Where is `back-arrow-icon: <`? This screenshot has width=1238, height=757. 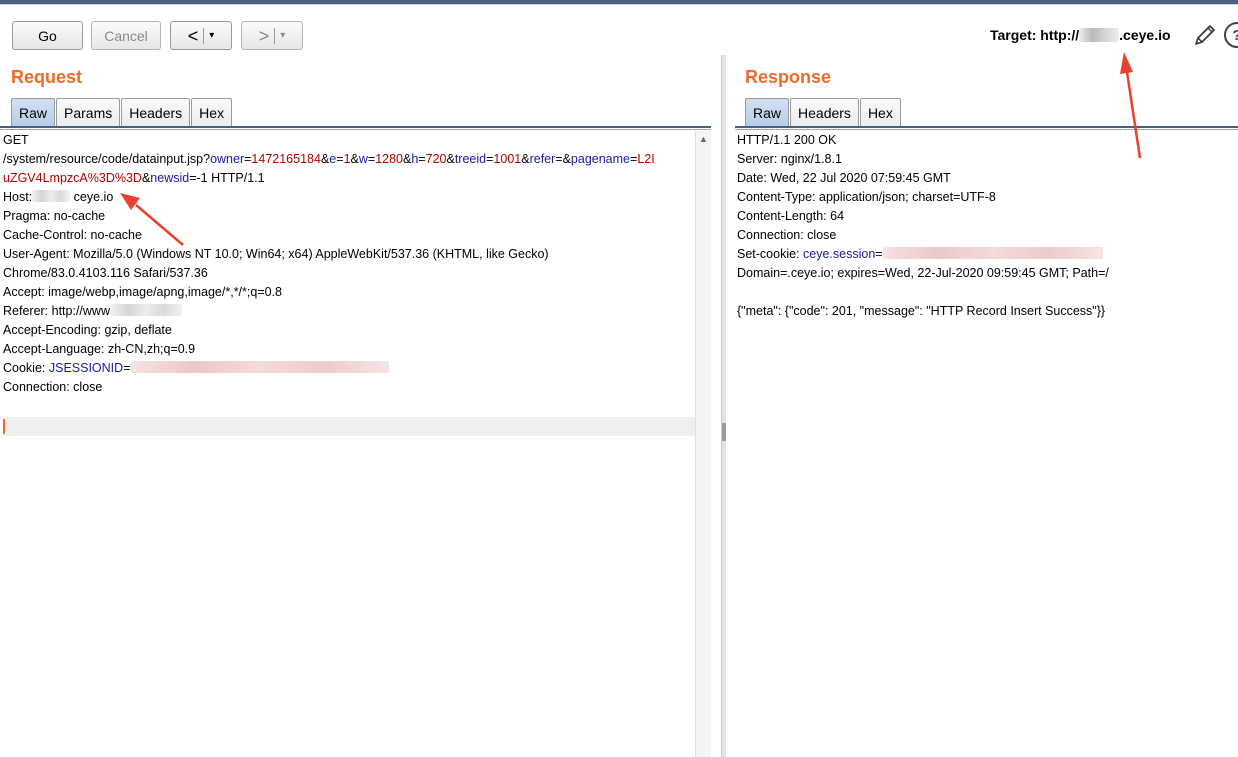
back-arrow-icon: < is located at coordinates (193, 35).